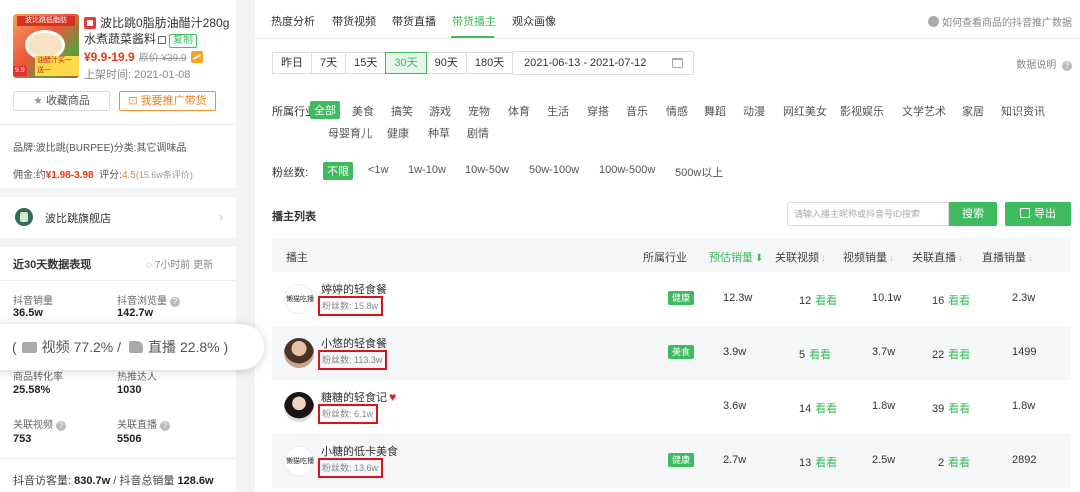 The width and height of the screenshot is (1080, 492). What do you see at coordinates (293, 21) in the screenshot?
I see `tab-heat-analysis: 热度分析` at bounding box center [293, 21].